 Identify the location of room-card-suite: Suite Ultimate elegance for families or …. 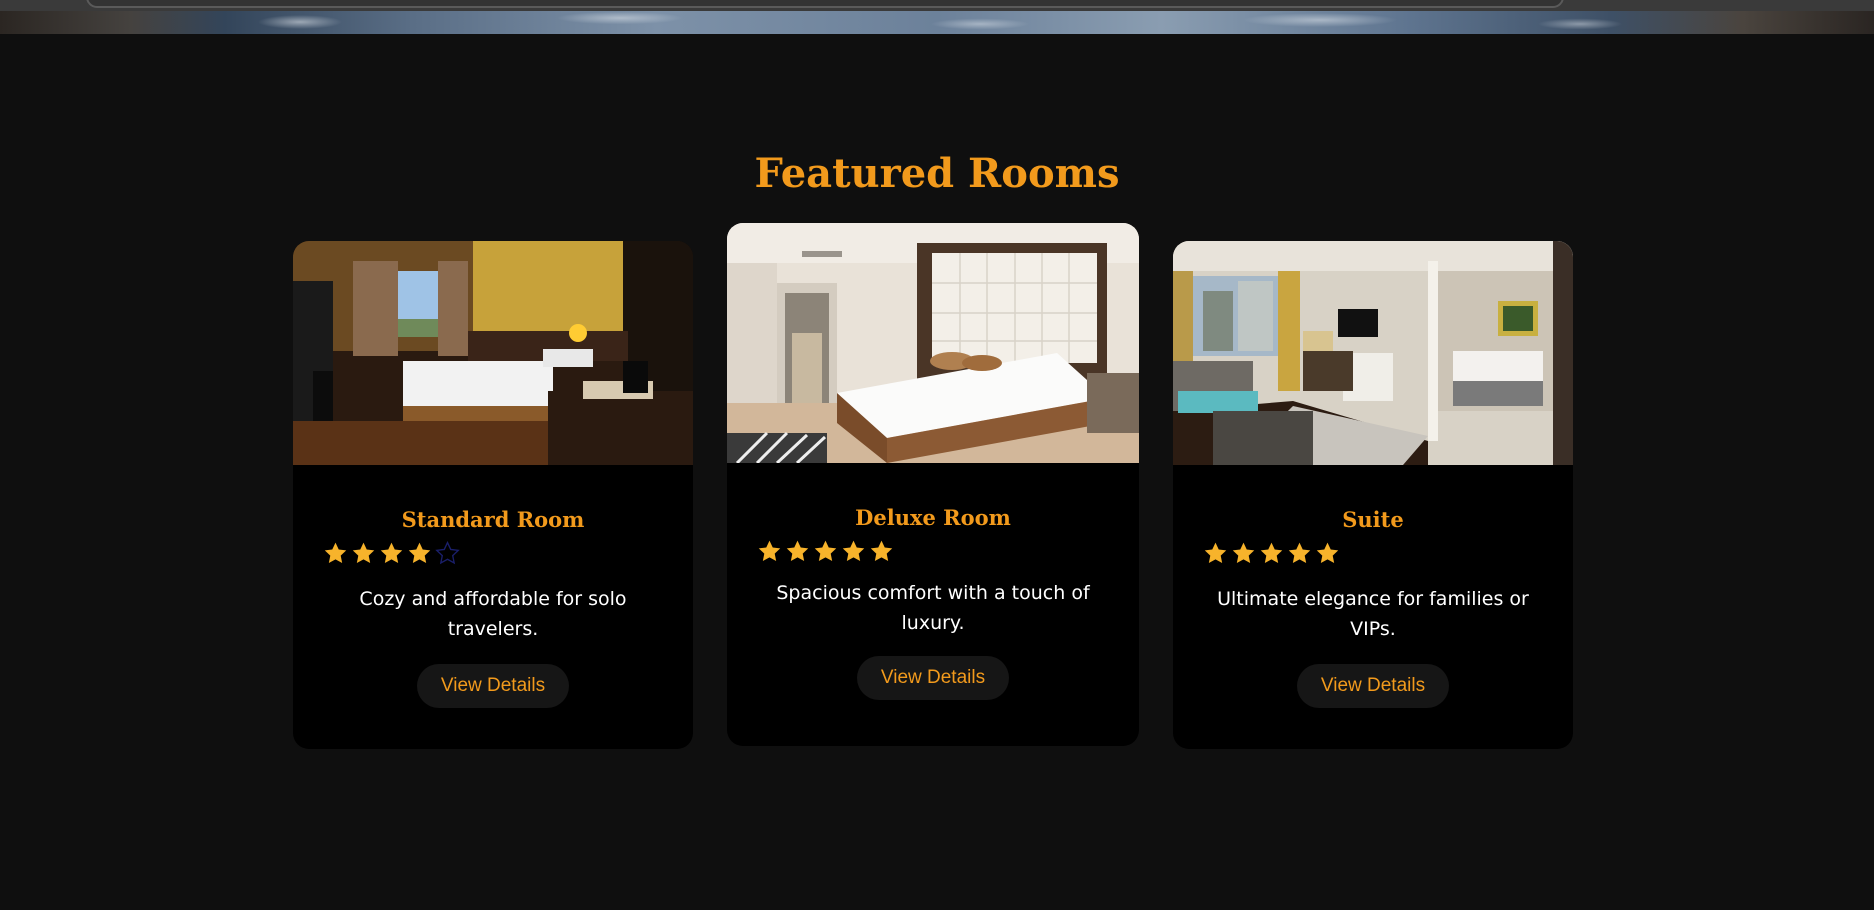
(1373, 495).